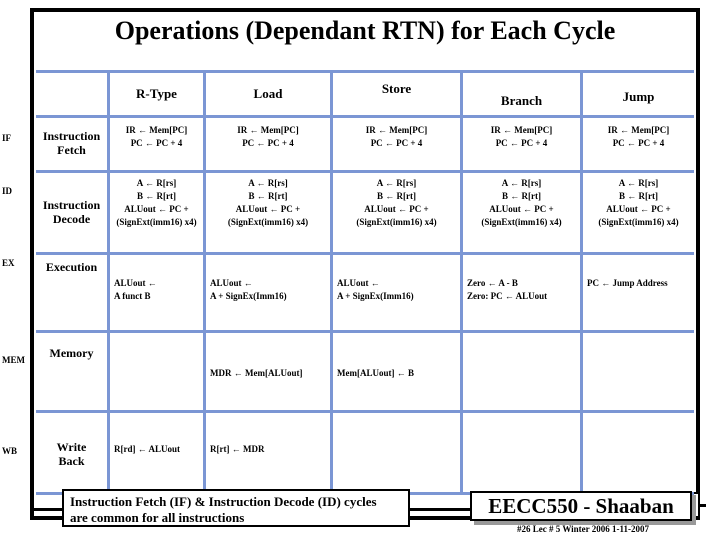 This screenshot has width=720, height=540. I want to click on stage-name-ex: Execution, so click(71, 292).